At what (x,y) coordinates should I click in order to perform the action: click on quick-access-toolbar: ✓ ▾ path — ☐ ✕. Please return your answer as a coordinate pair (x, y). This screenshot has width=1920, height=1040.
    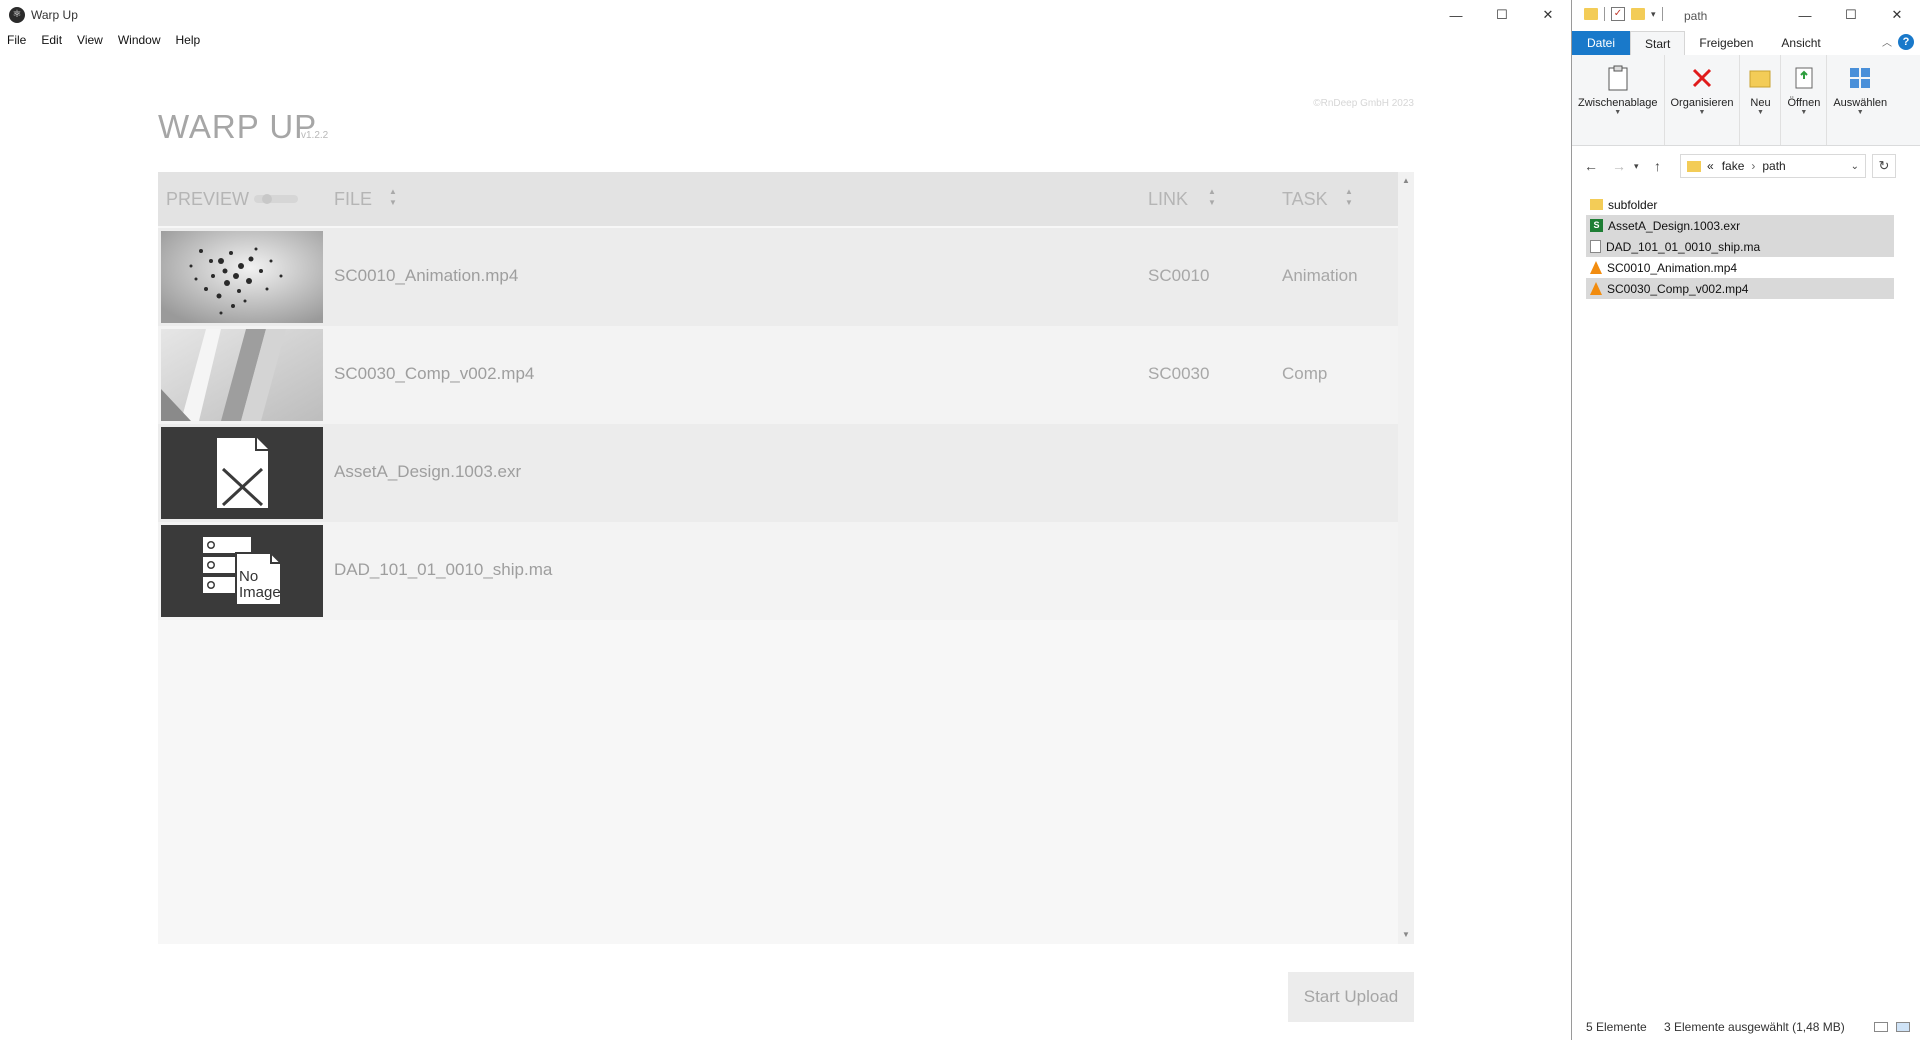
    Looking at the image, I should click on (1746, 15).